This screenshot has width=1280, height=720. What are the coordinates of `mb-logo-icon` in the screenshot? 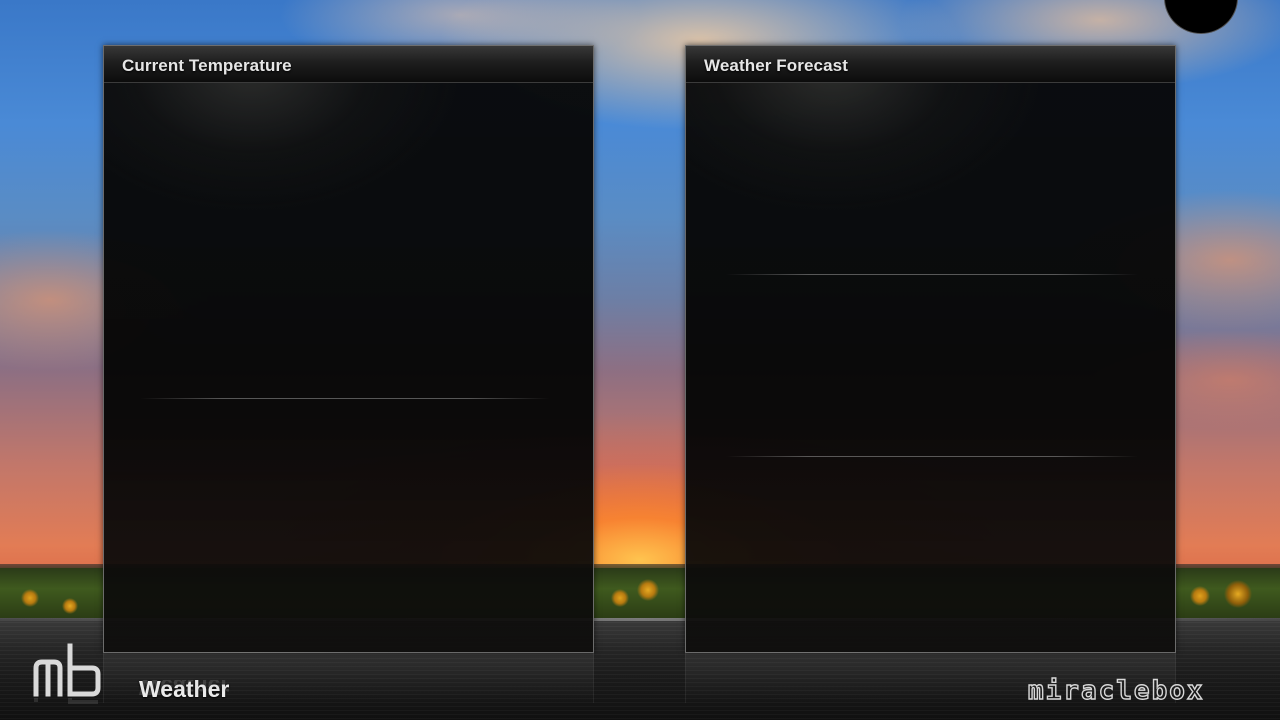 It's located at (67, 673).